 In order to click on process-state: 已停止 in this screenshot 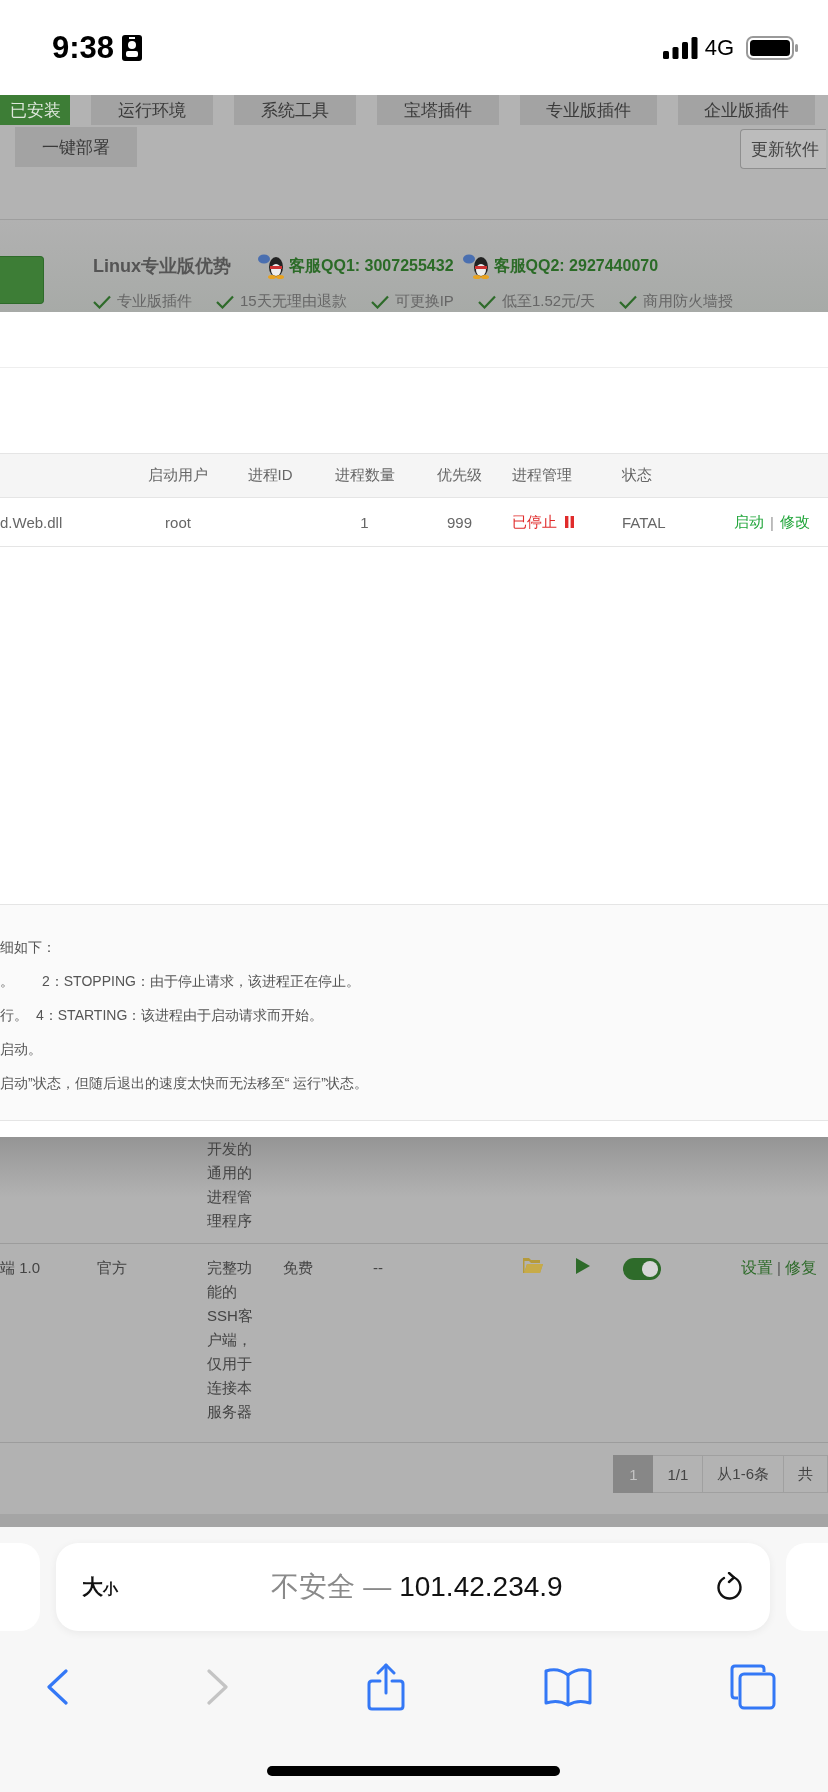, I will do `click(534, 522)`.